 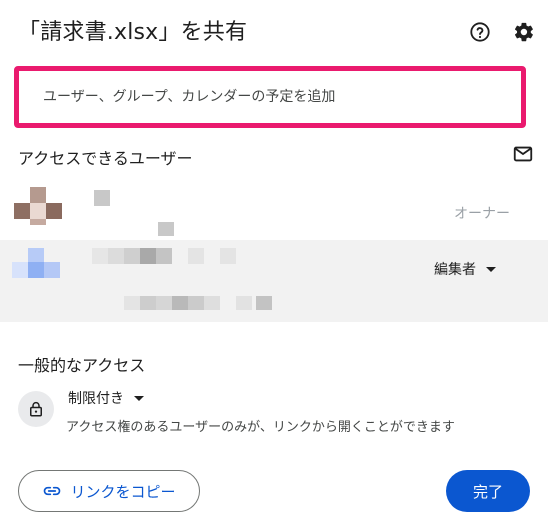 I want to click on editor-role-dropdown: 編集者, so click(x=465, y=269).